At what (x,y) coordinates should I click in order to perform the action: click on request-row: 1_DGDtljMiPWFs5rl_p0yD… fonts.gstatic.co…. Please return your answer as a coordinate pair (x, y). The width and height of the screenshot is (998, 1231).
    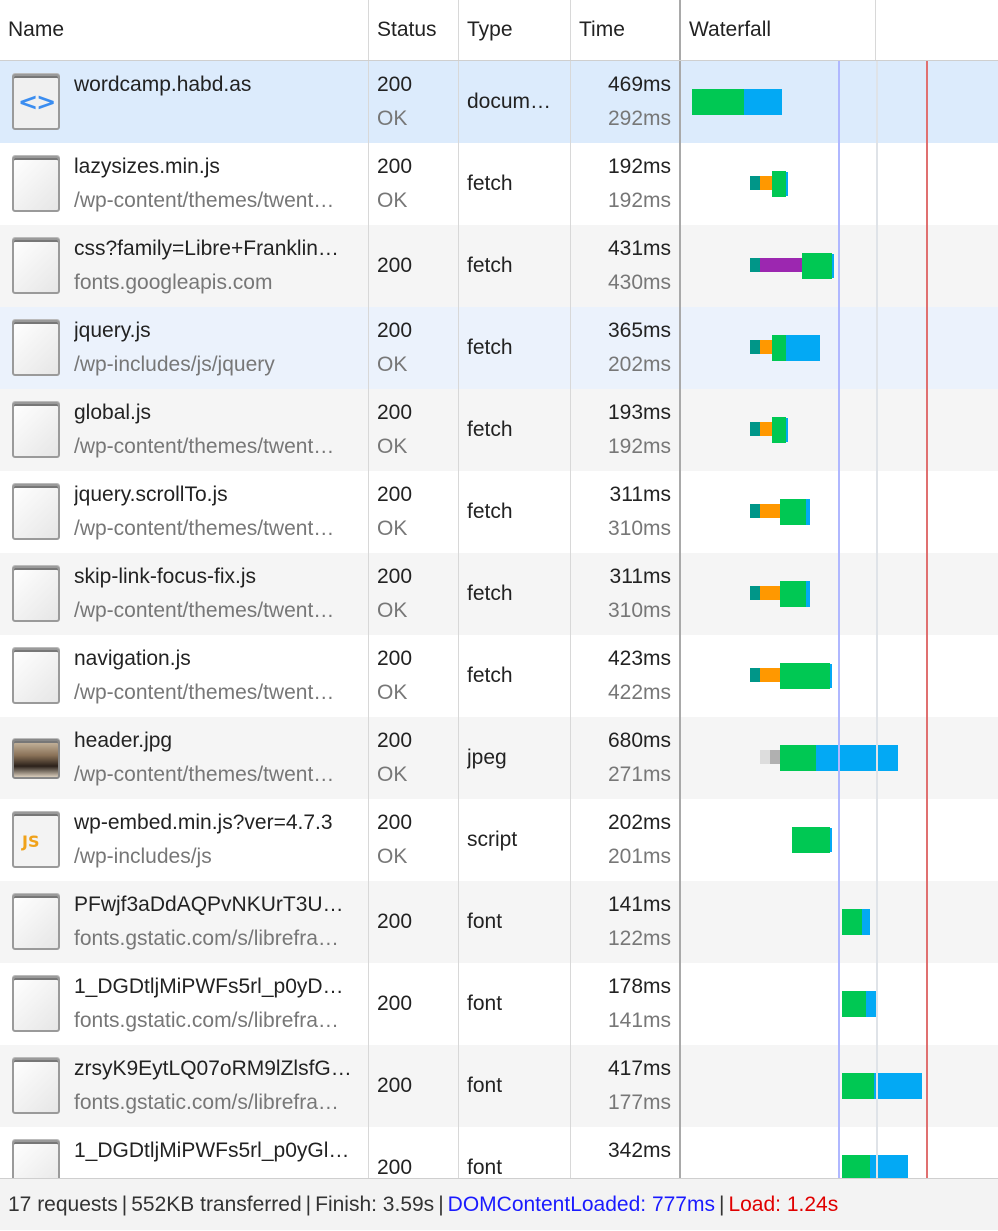
    Looking at the image, I should click on (499, 1004).